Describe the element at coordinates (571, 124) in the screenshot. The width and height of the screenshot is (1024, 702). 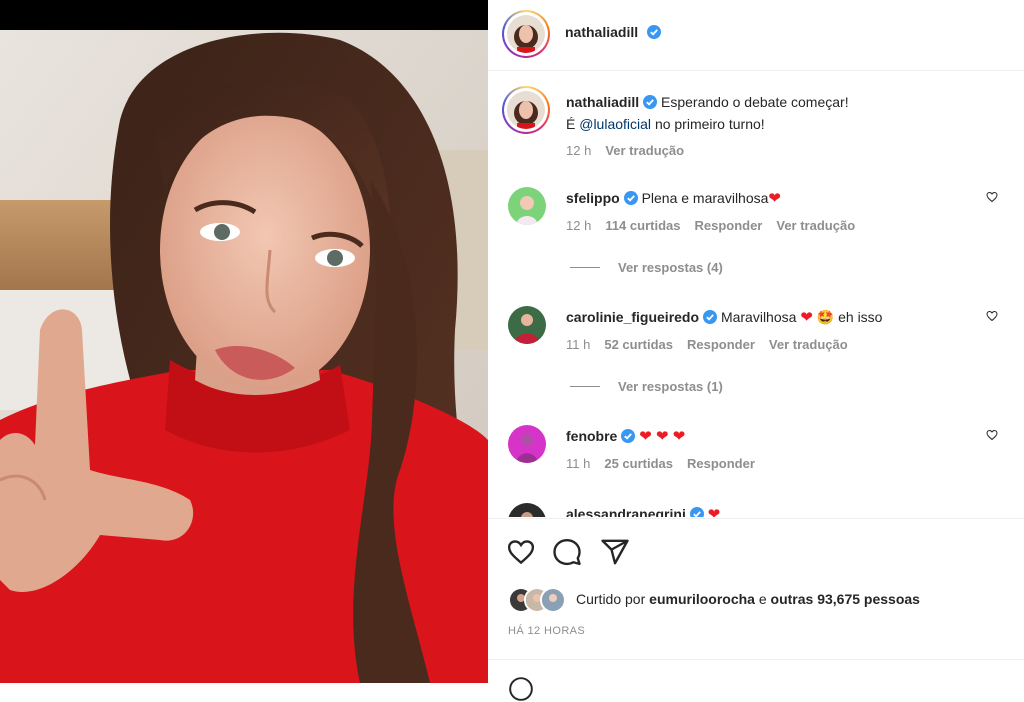
I see `caption-prefix: É` at that location.